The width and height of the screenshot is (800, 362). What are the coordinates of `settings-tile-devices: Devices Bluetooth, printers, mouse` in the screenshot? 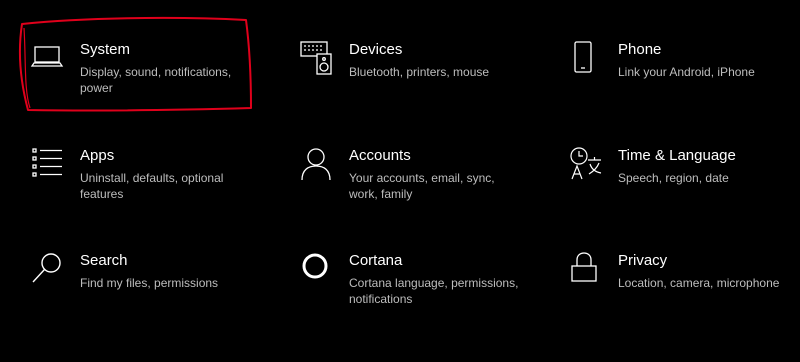 It's located at (419, 80).